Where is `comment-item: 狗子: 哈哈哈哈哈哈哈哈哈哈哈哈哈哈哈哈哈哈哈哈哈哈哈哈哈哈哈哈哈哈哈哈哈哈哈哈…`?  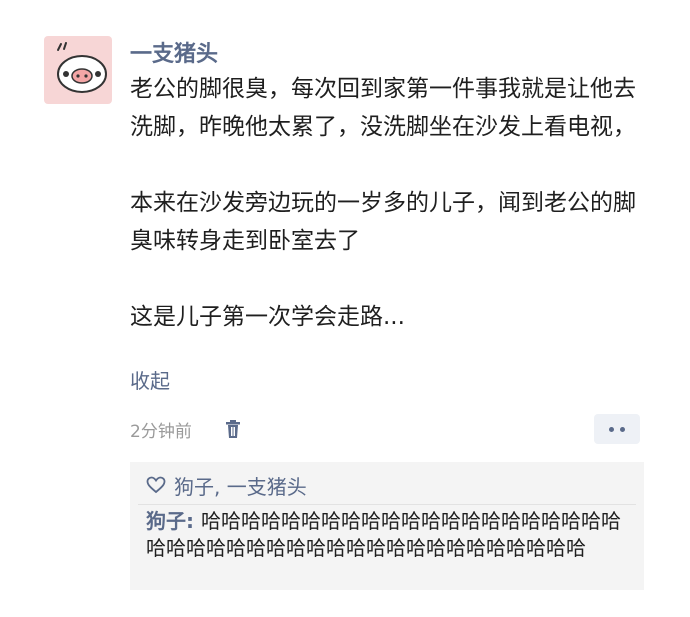 comment-item: 狗子: 哈哈哈哈哈哈哈哈哈哈哈哈哈哈哈哈哈哈哈哈哈哈哈哈哈哈哈哈哈哈哈哈哈哈哈哈… is located at coordinates (391, 535).